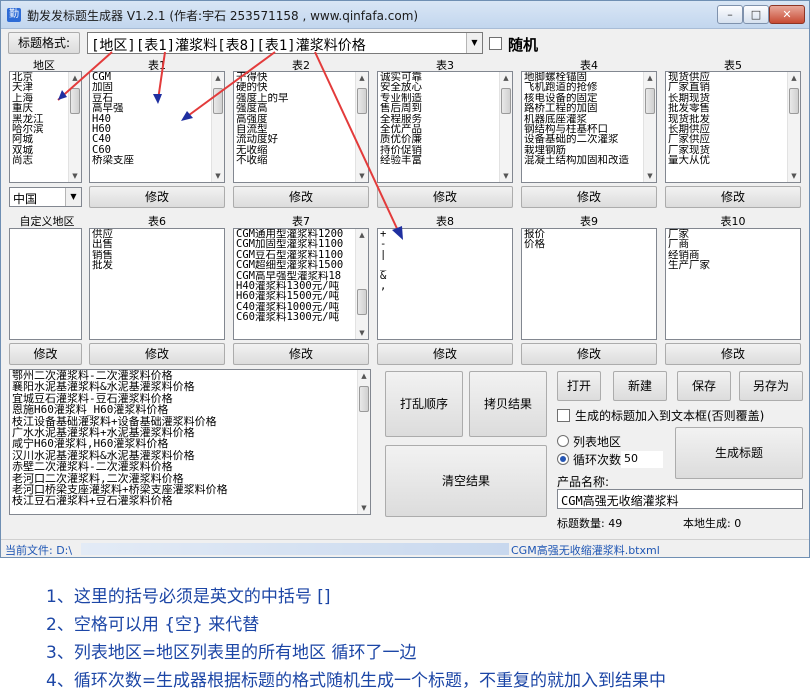 This screenshot has width=810, height=700. Describe the element at coordinates (583, 150) in the screenshot. I see `list-item: 栽埋钢筋` at that location.